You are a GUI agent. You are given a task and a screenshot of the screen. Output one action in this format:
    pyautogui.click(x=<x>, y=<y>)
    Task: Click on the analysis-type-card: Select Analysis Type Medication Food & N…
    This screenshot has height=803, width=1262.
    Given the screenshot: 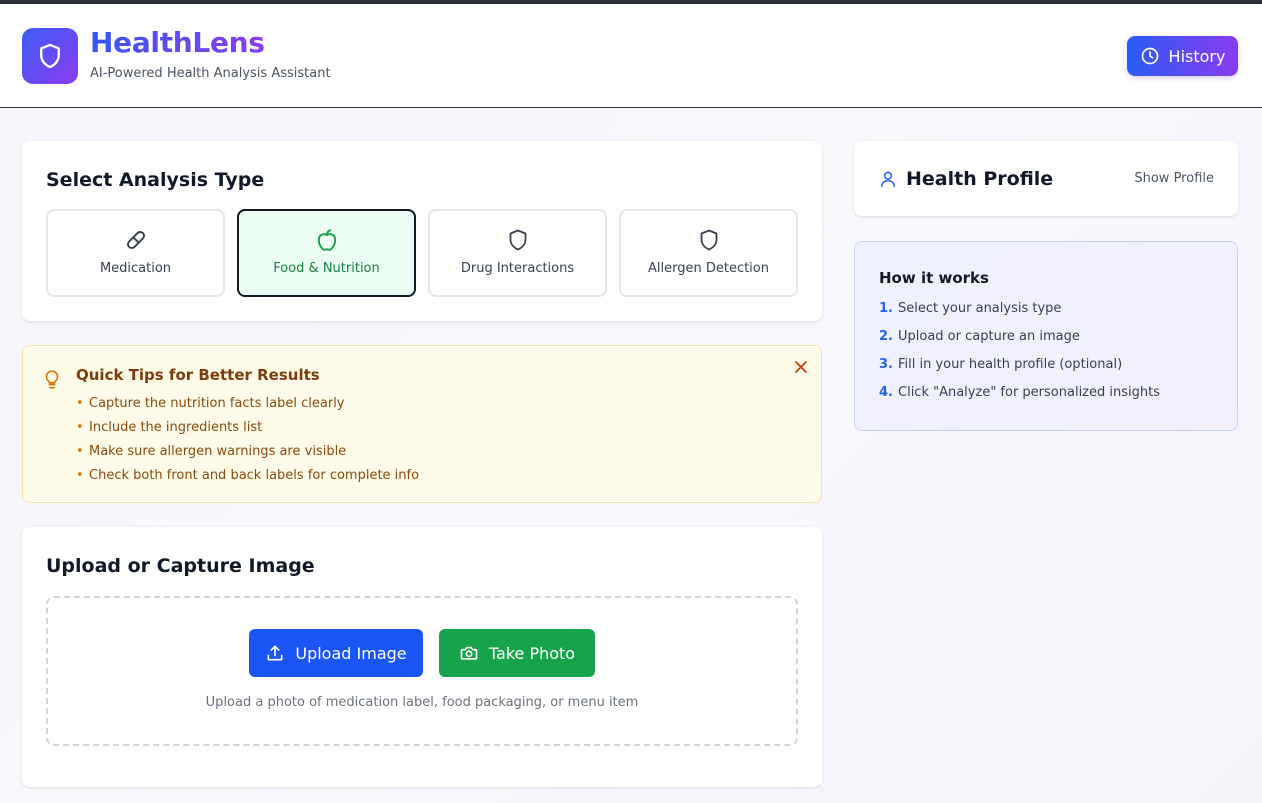 What is the action you would take?
    pyautogui.click(x=422, y=231)
    